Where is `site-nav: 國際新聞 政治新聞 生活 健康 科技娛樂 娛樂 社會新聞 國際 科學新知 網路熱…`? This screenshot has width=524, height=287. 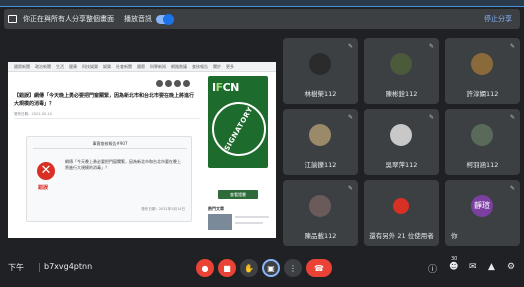 site-nav: 國際新聞 政治新聞 生活 健康 科技娛樂 娛樂 社會新聞 國際 科學新知 網路熱… is located at coordinates (142, 67).